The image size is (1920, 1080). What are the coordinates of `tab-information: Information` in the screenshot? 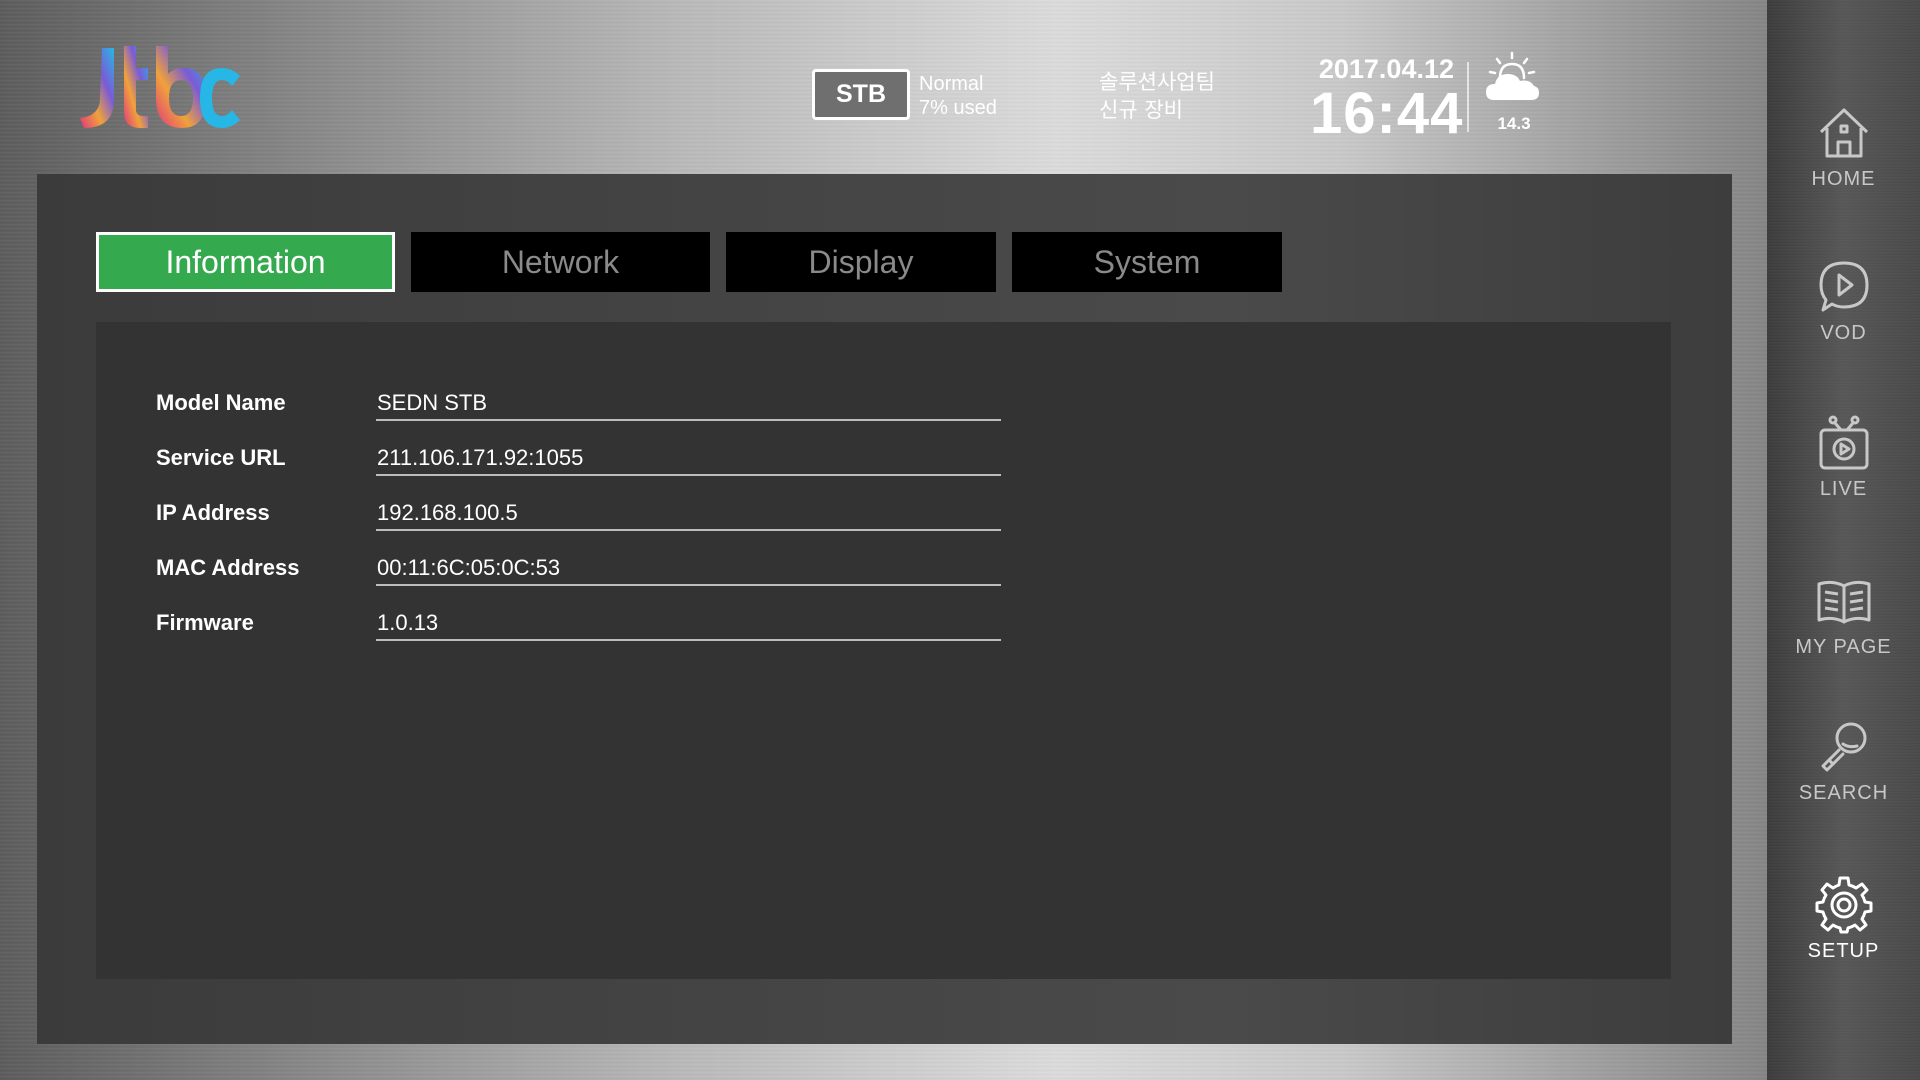 It's located at (245, 262).